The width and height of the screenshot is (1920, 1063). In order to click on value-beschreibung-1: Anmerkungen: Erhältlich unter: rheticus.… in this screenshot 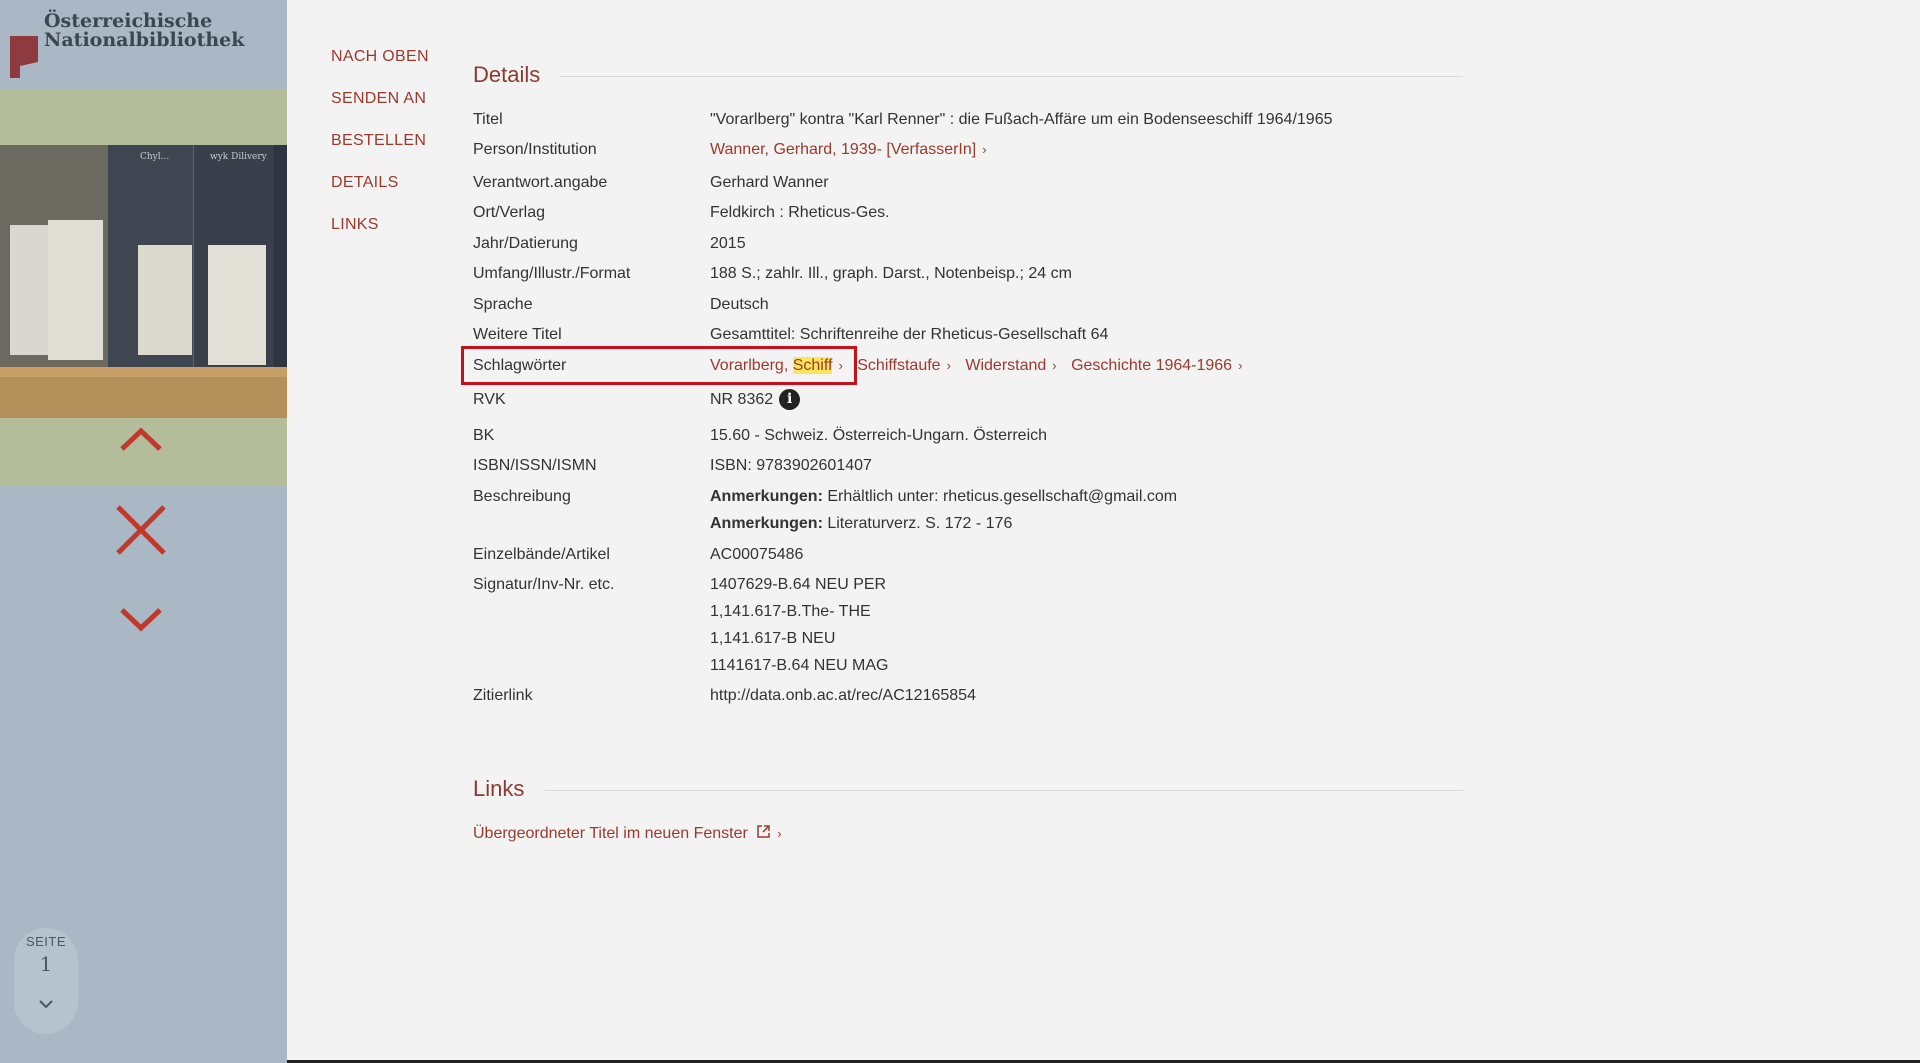, I will do `click(943, 496)`.